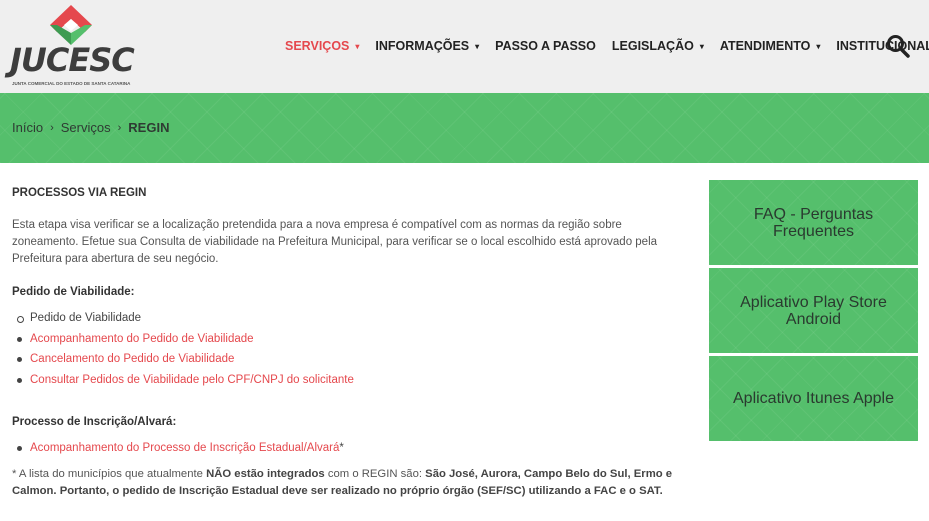 The height and width of the screenshot is (521, 929). I want to click on note-text: com o REGIN são:, so click(375, 473).